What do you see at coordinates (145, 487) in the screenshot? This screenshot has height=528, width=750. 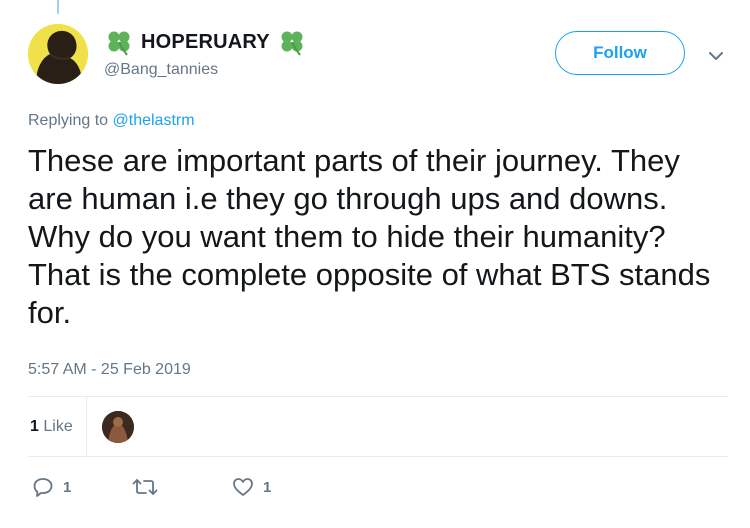 I see `retweet-icon` at bounding box center [145, 487].